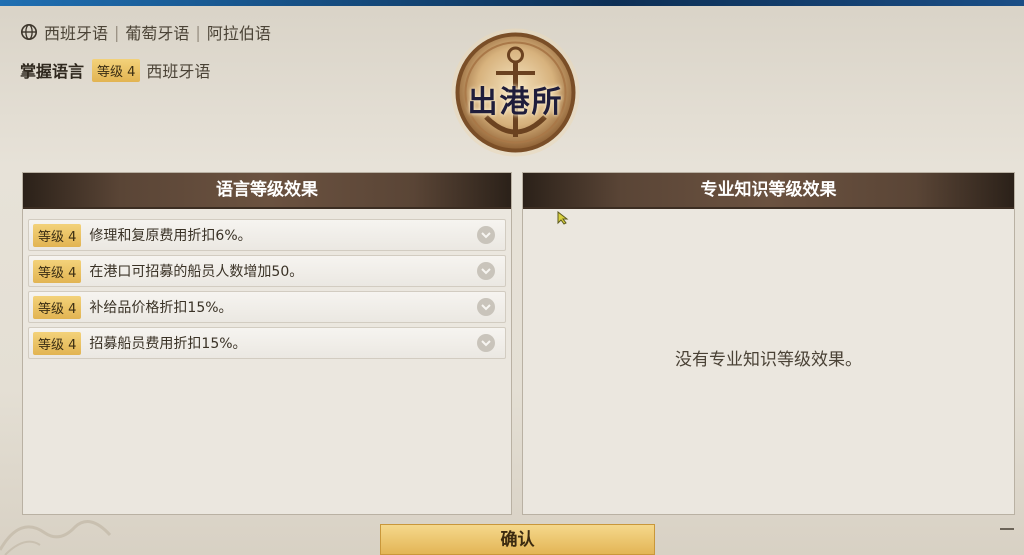 The width and height of the screenshot is (1024, 555). Describe the element at coordinates (196, 272) in the screenshot. I see `effect-text: 在港口可招募的船员人数增加50。` at that location.